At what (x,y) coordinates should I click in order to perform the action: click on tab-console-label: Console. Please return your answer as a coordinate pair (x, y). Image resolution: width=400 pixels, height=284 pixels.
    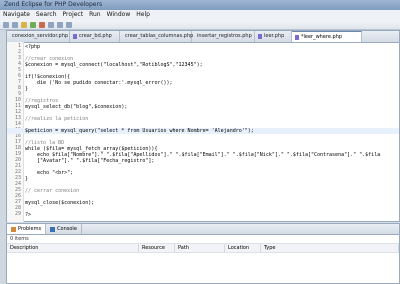
    Looking at the image, I should click on (67, 229).